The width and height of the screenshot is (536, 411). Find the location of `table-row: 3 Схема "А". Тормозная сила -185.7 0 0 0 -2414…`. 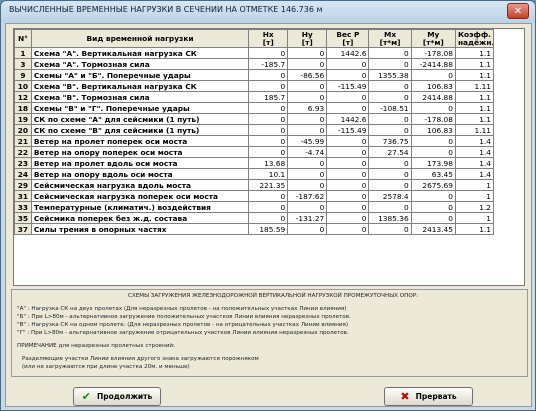

table-row: 3 Схема "А". Тормозная сила -185.7 0 0 0 -2414… is located at coordinates (254, 64).